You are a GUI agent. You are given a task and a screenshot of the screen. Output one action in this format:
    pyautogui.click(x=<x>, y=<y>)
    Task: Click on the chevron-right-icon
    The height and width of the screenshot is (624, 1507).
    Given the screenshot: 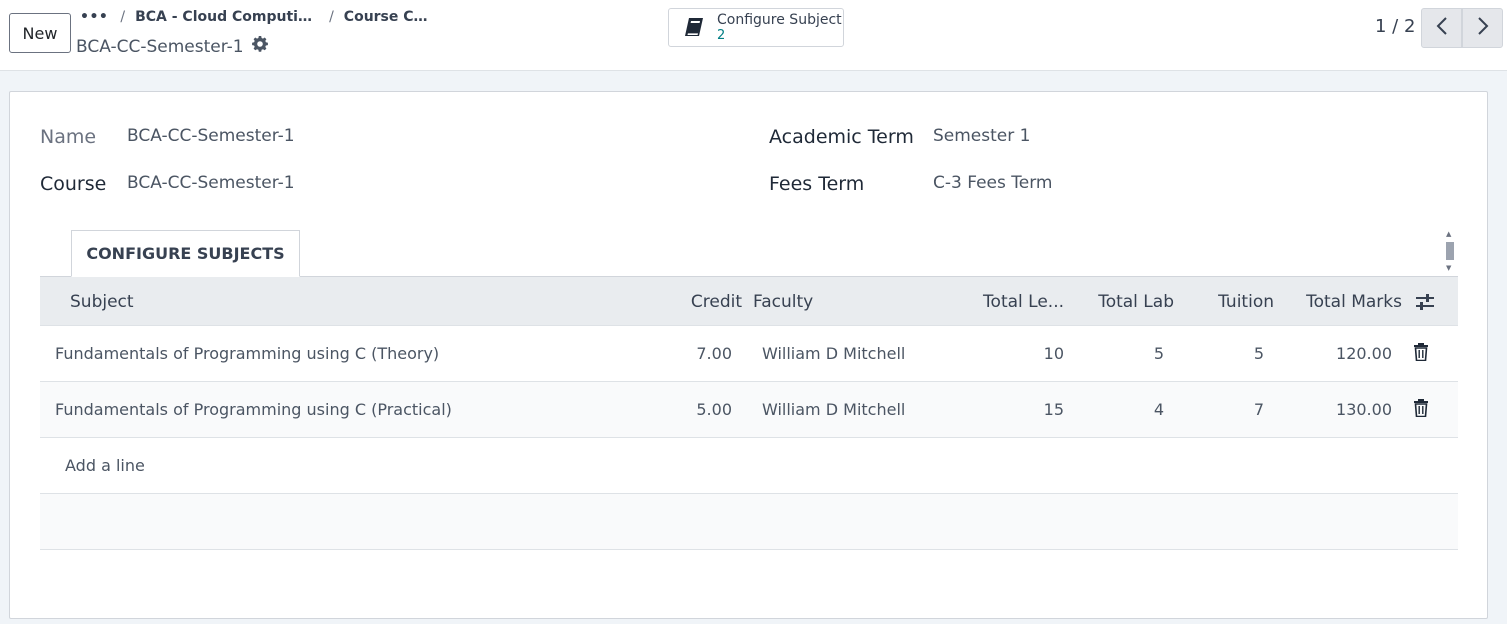 What is the action you would take?
    pyautogui.click(x=1483, y=28)
    